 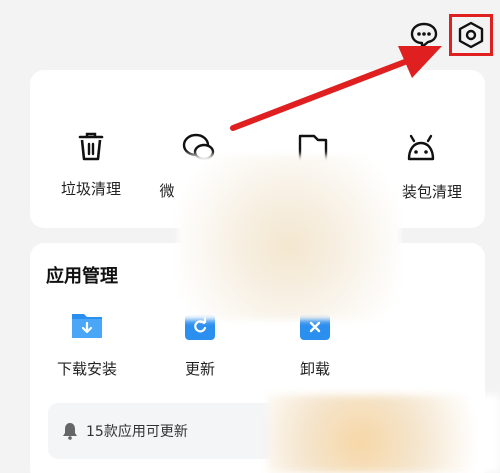 What do you see at coordinates (91, 146) in the screenshot?
I see `trash-icon` at bounding box center [91, 146].